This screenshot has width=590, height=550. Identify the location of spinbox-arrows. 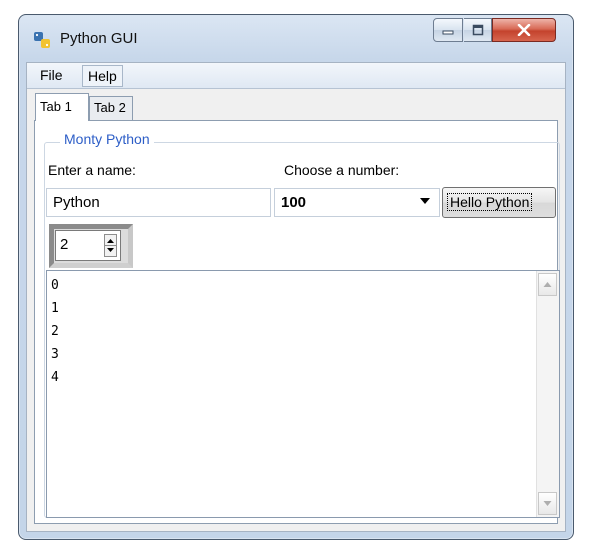
(110, 245).